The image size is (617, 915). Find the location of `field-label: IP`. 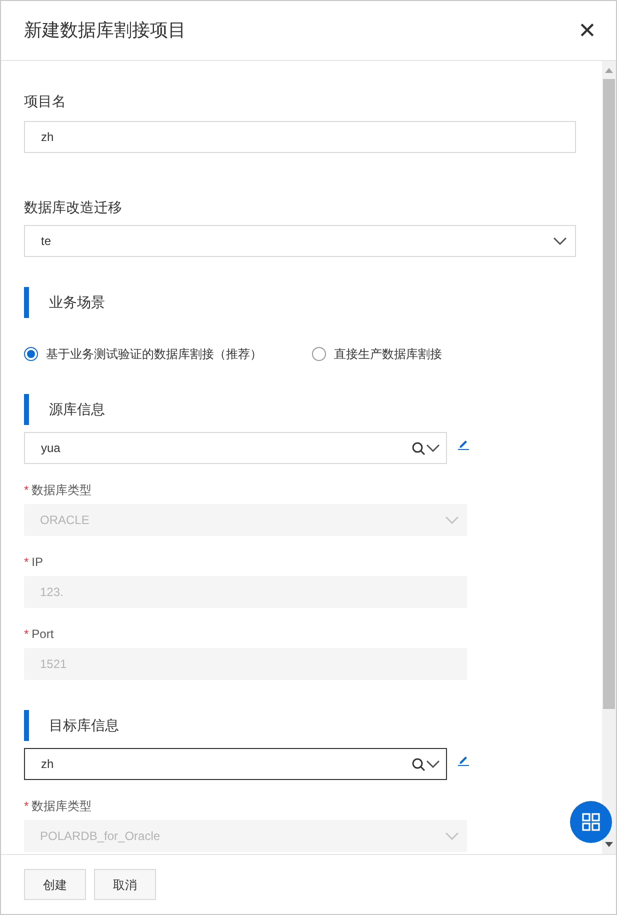

field-label: IP is located at coordinates (38, 562).